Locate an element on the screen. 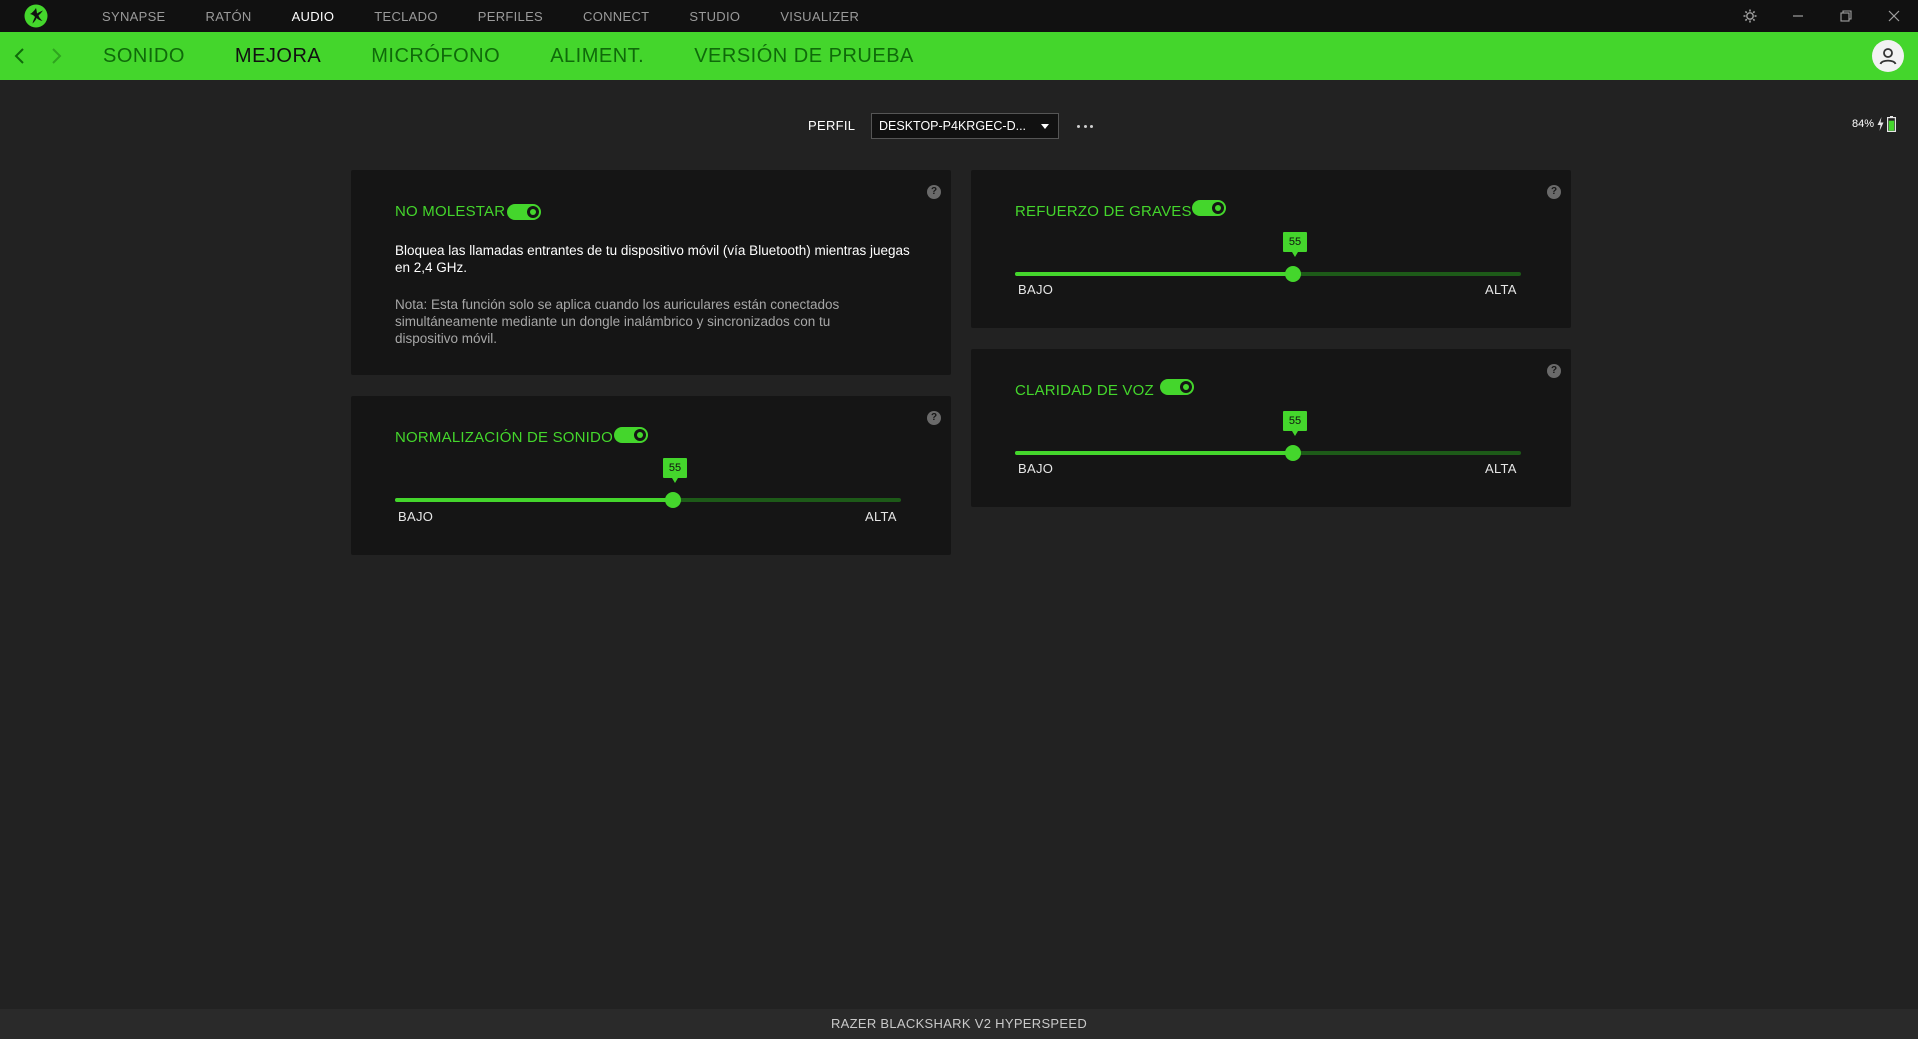 Image resolution: width=1918 pixels, height=1039 pixels. settings-gear-icon is located at coordinates (1750, 16).